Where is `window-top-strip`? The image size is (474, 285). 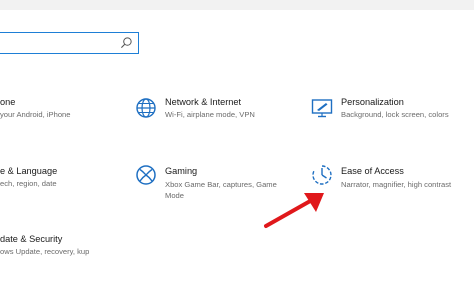 window-top-strip is located at coordinates (237, 5).